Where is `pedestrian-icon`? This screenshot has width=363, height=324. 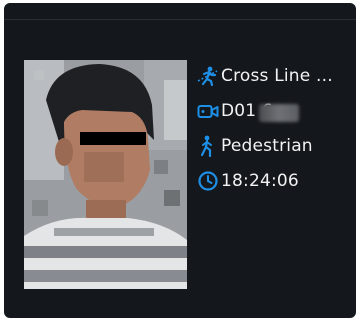 pedestrian-icon is located at coordinates (209, 146).